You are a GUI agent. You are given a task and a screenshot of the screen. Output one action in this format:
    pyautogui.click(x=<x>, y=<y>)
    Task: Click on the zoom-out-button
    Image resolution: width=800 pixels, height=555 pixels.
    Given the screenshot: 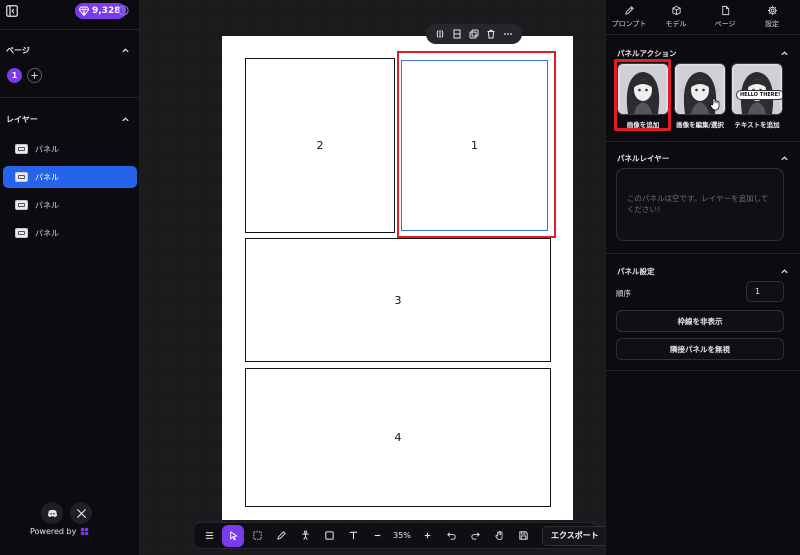 What is the action you would take?
    pyautogui.click(x=377, y=536)
    